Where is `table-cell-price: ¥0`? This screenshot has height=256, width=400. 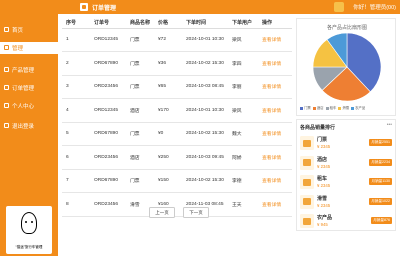
table-cell-price: ¥0 is located at coordinates (168, 134).